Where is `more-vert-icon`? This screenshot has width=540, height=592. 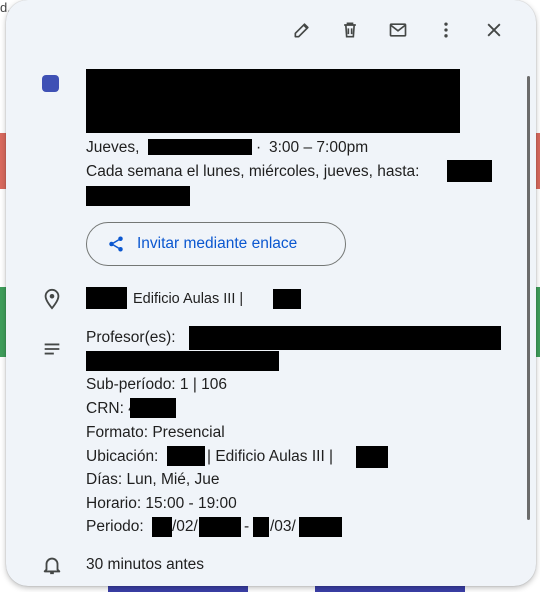 more-vert-icon is located at coordinates (446, 30).